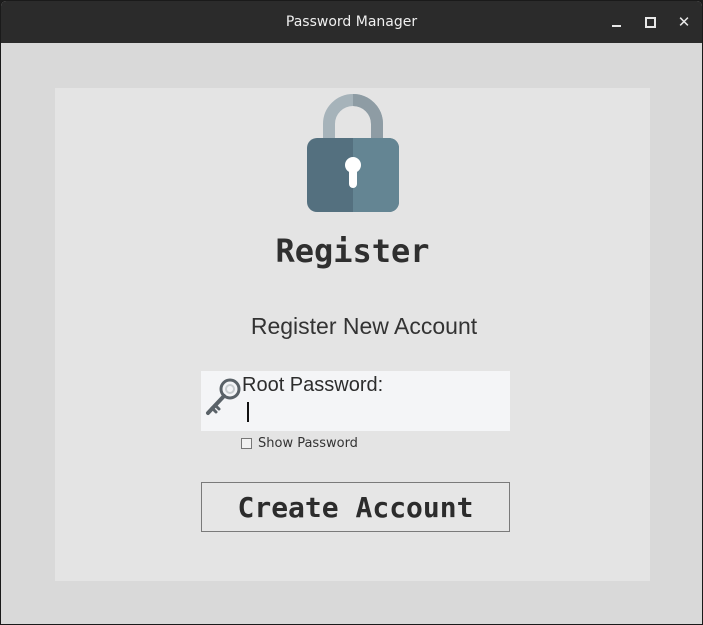 The width and height of the screenshot is (703, 625). Describe the element at coordinates (246, 443) in the screenshot. I see `show-password-checkbox` at that location.